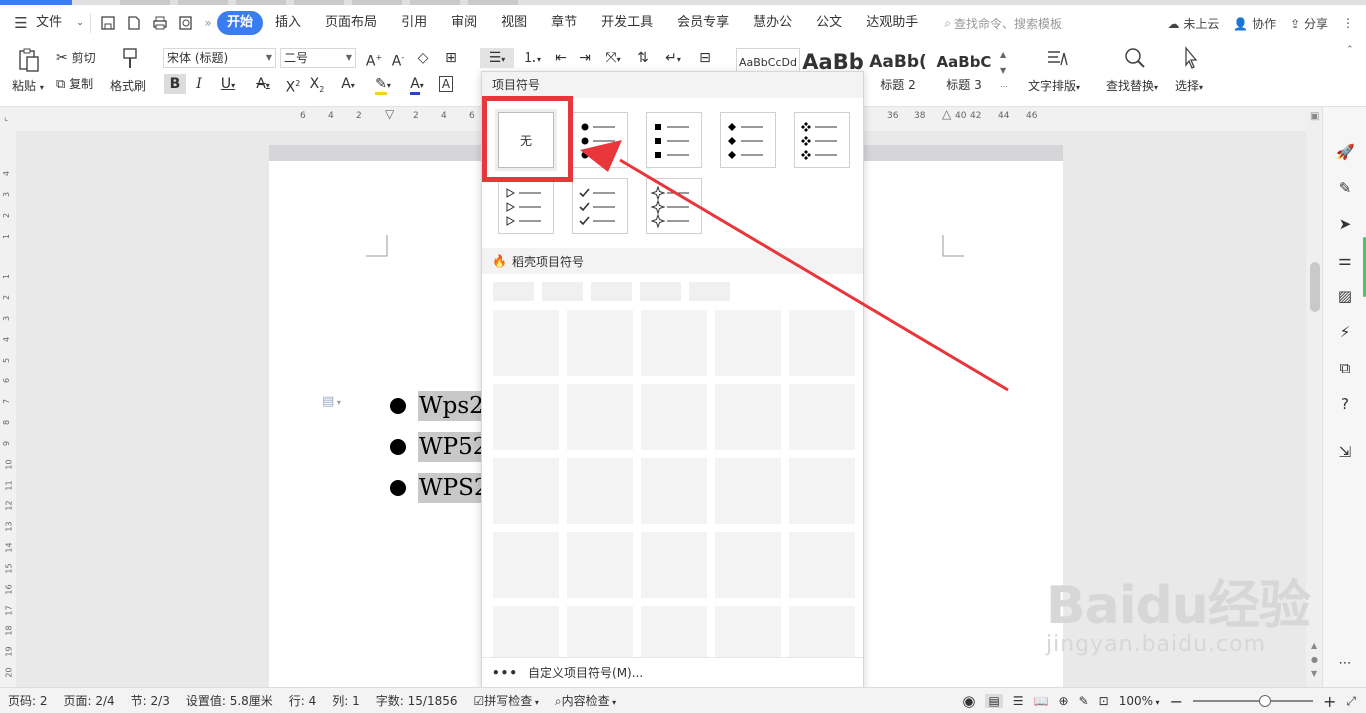  What do you see at coordinates (1314, 116) in the screenshot?
I see `ruler-toggle-icon: ▣` at bounding box center [1314, 116].